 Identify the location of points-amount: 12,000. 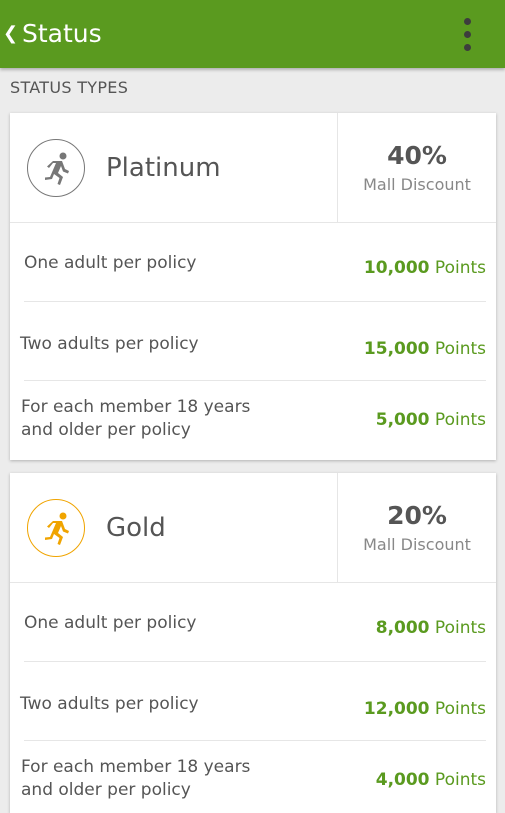
(396, 709).